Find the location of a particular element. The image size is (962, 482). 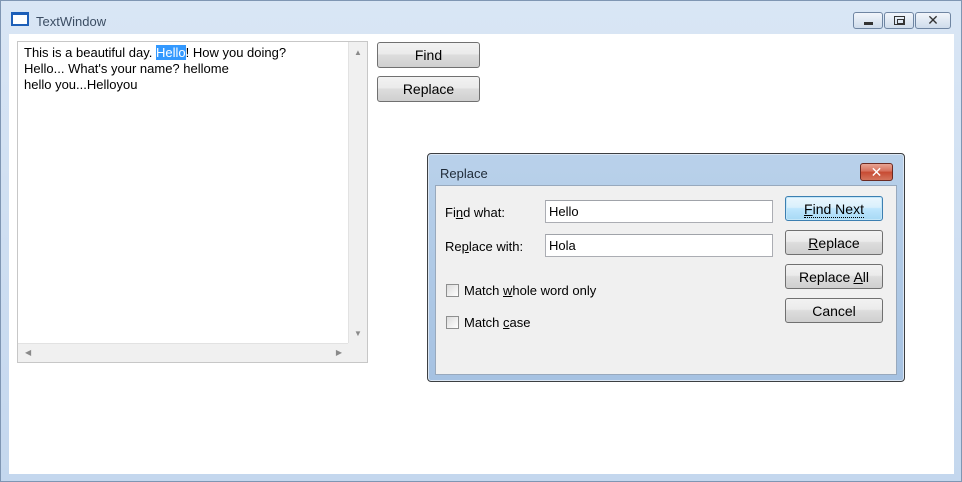

replace-with-label: Replace with: is located at coordinates (484, 246).